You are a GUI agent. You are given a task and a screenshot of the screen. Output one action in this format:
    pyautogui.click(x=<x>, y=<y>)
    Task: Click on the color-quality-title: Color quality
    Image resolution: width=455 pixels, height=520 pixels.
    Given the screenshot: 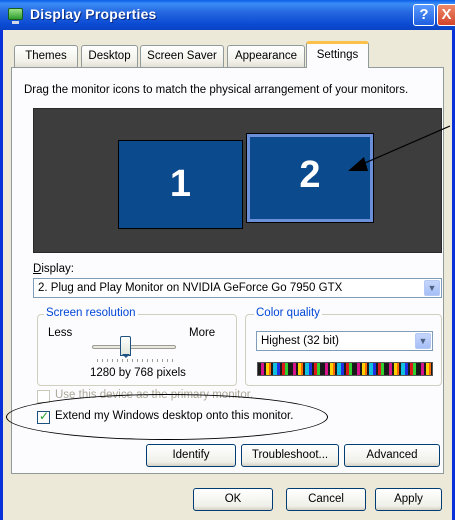 What is the action you would take?
    pyautogui.click(x=288, y=313)
    